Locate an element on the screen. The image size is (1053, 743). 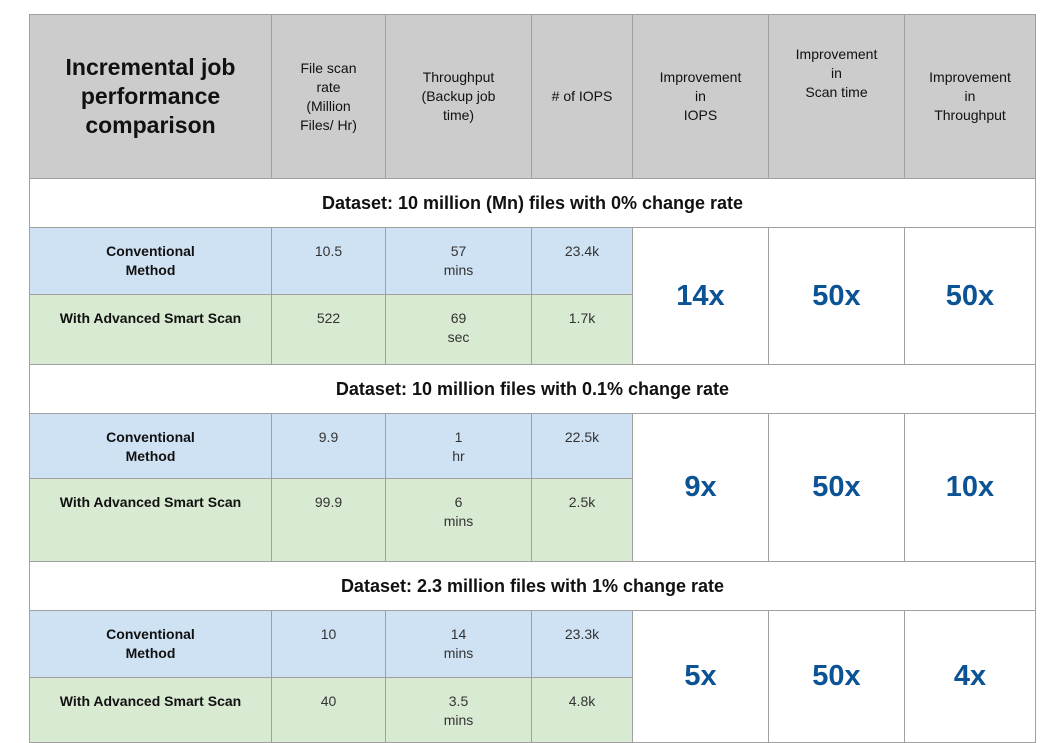
header-line: Scan time is located at coordinates (836, 92).